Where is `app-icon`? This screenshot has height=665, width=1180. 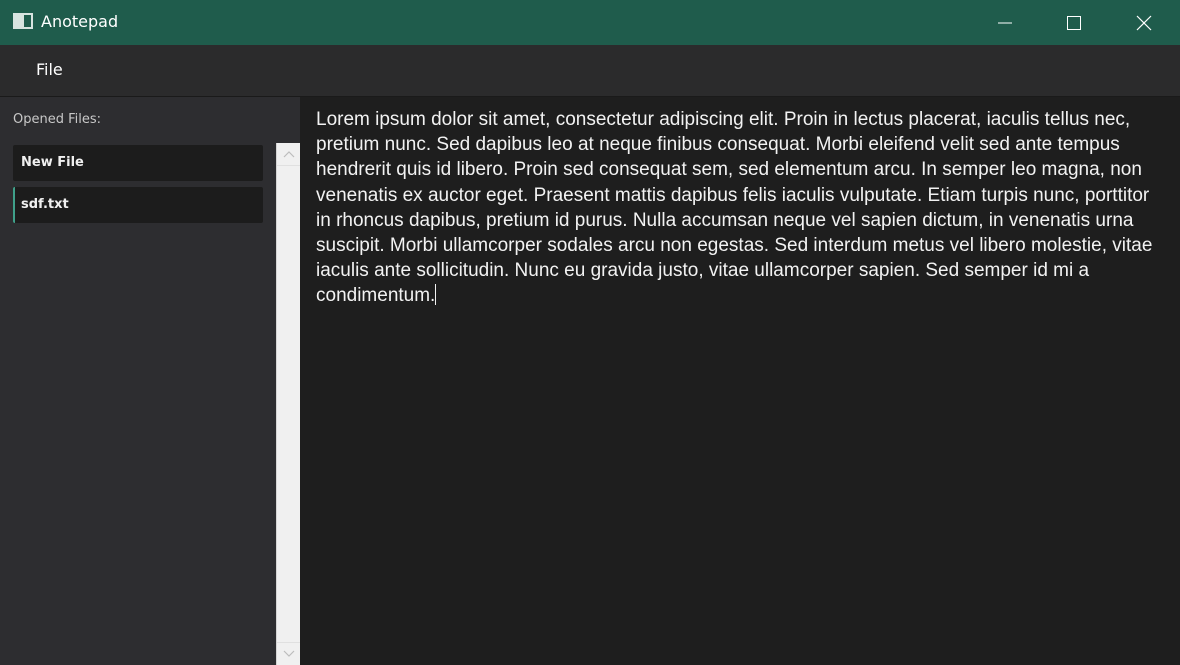
app-icon is located at coordinates (23, 21).